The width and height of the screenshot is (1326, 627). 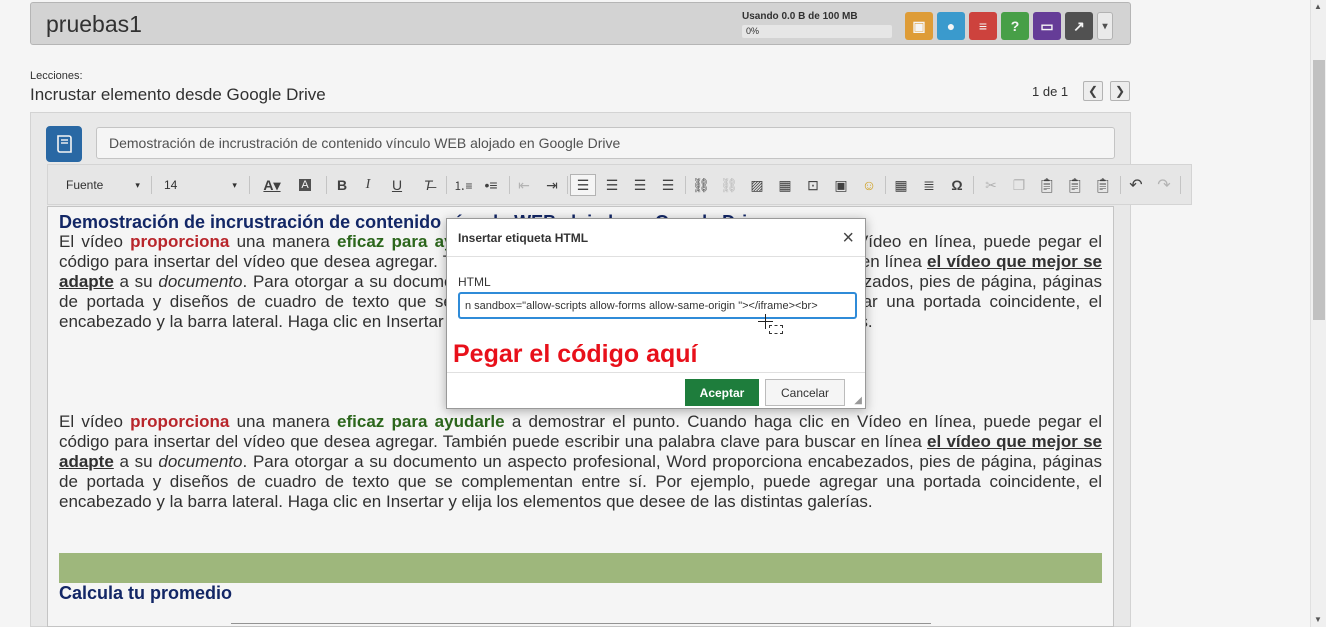 What do you see at coordinates (656, 238) in the screenshot?
I see `dialog-header: Insertar etiqueta HTML ×` at bounding box center [656, 238].